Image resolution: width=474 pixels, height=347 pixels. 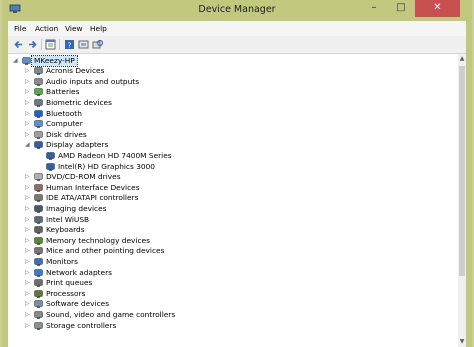 What do you see at coordinates (38, 187) in the screenshot?
I see `hid-icon` at bounding box center [38, 187].